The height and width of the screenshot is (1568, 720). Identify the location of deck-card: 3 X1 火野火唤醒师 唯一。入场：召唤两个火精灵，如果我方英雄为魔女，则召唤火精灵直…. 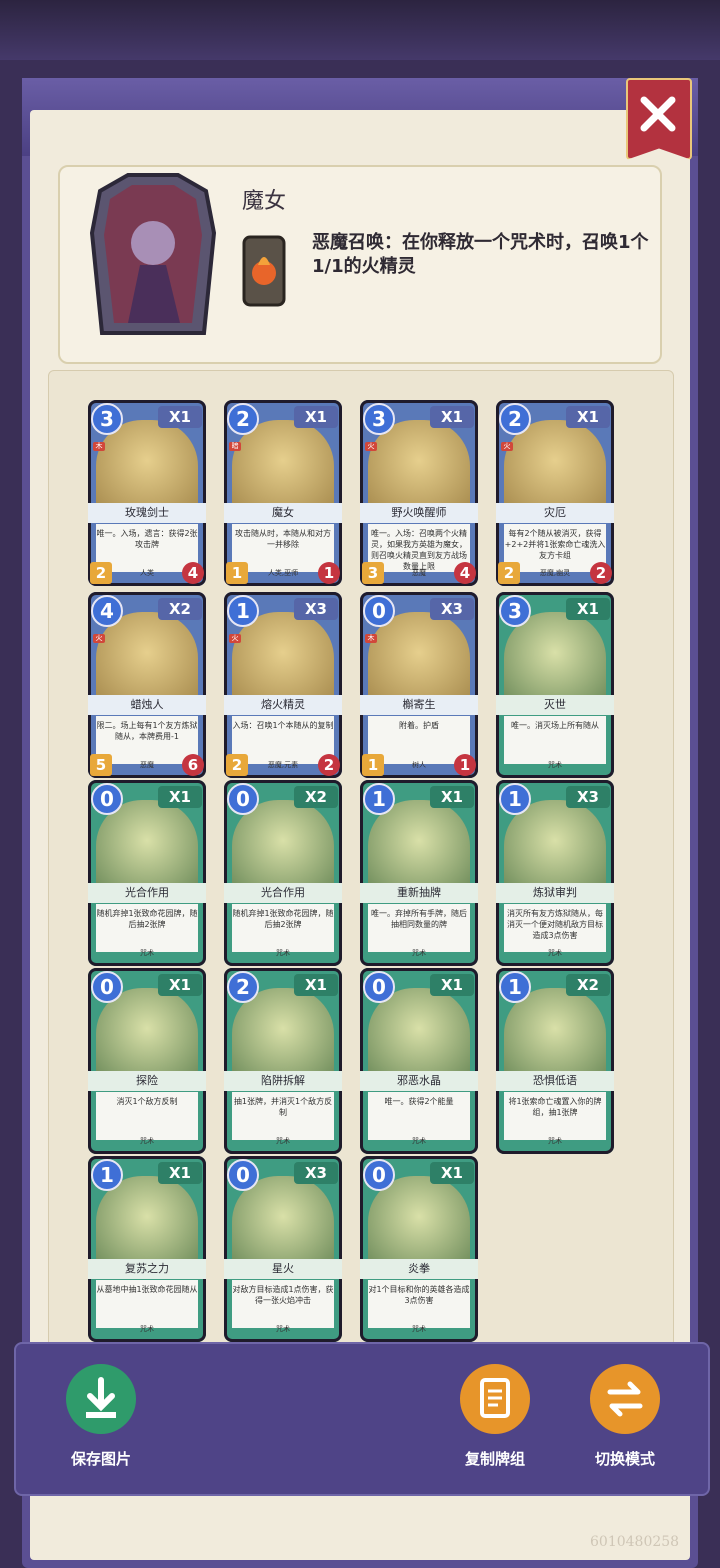
(419, 493).